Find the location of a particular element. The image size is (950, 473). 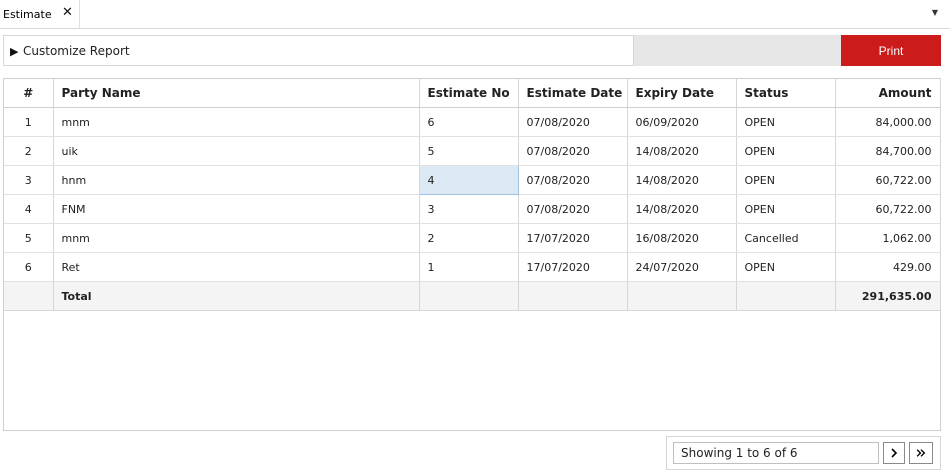

estimate-no-cell: 2 is located at coordinates (469, 238).